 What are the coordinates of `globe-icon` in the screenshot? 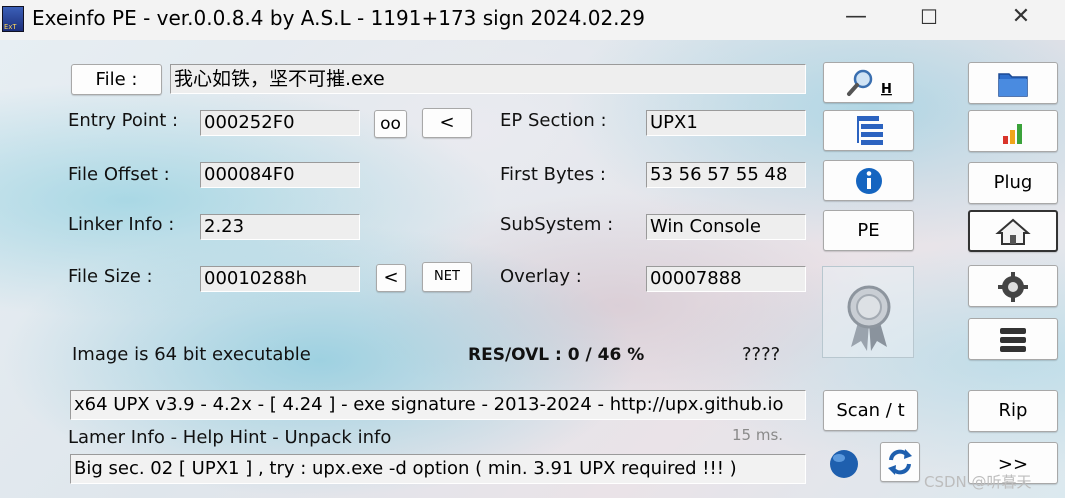 It's located at (844, 464).